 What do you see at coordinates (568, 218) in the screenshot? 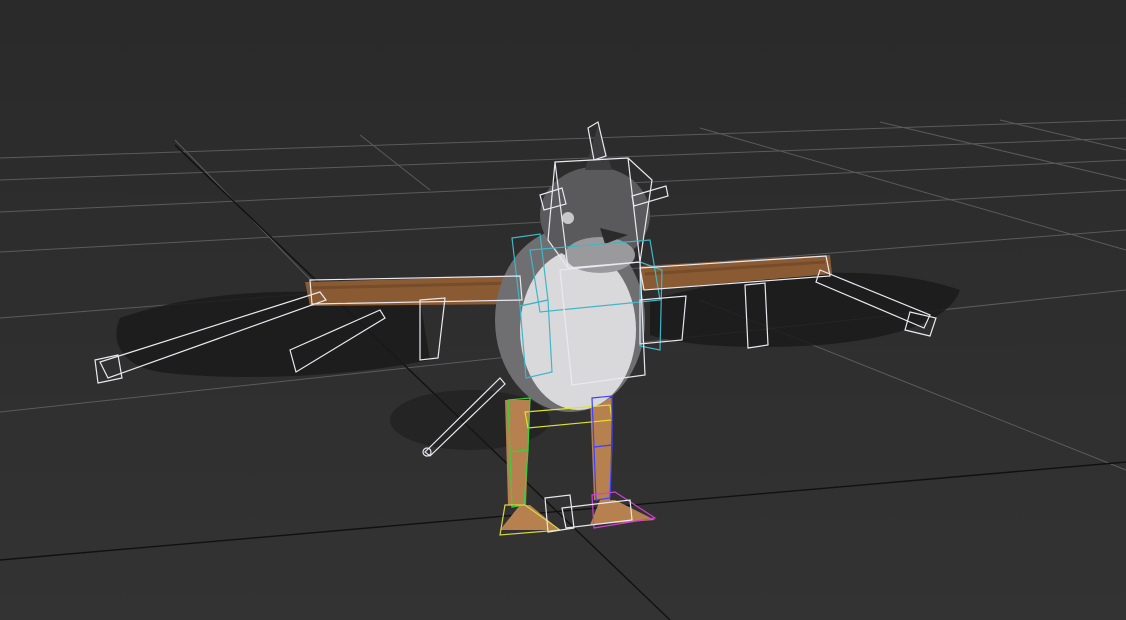
I see `bird-eye` at bounding box center [568, 218].